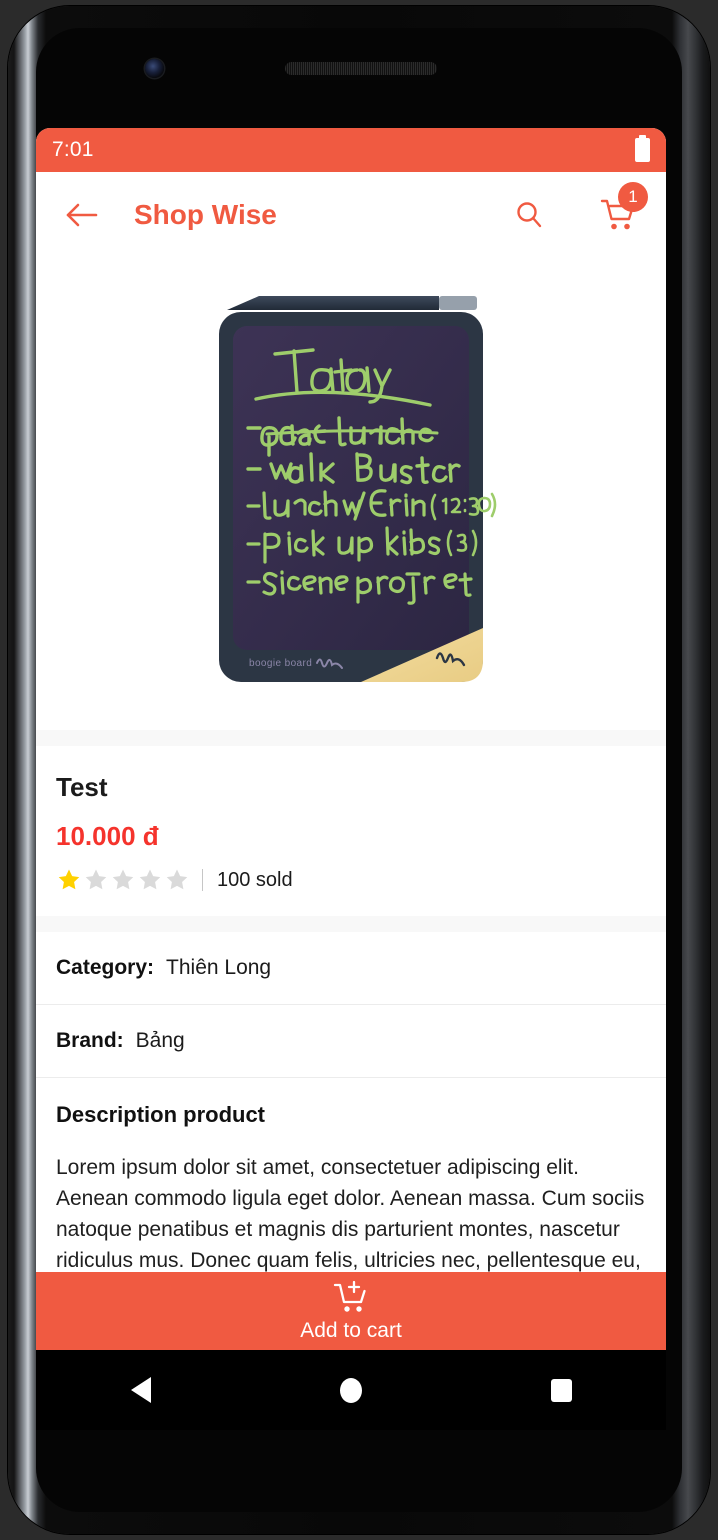 The height and width of the screenshot is (1540, 718). I want to click on product-price: 10.000 đ, so click(107, 836).